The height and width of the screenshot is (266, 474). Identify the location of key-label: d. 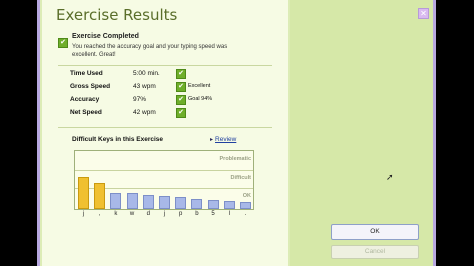
(148, 214).